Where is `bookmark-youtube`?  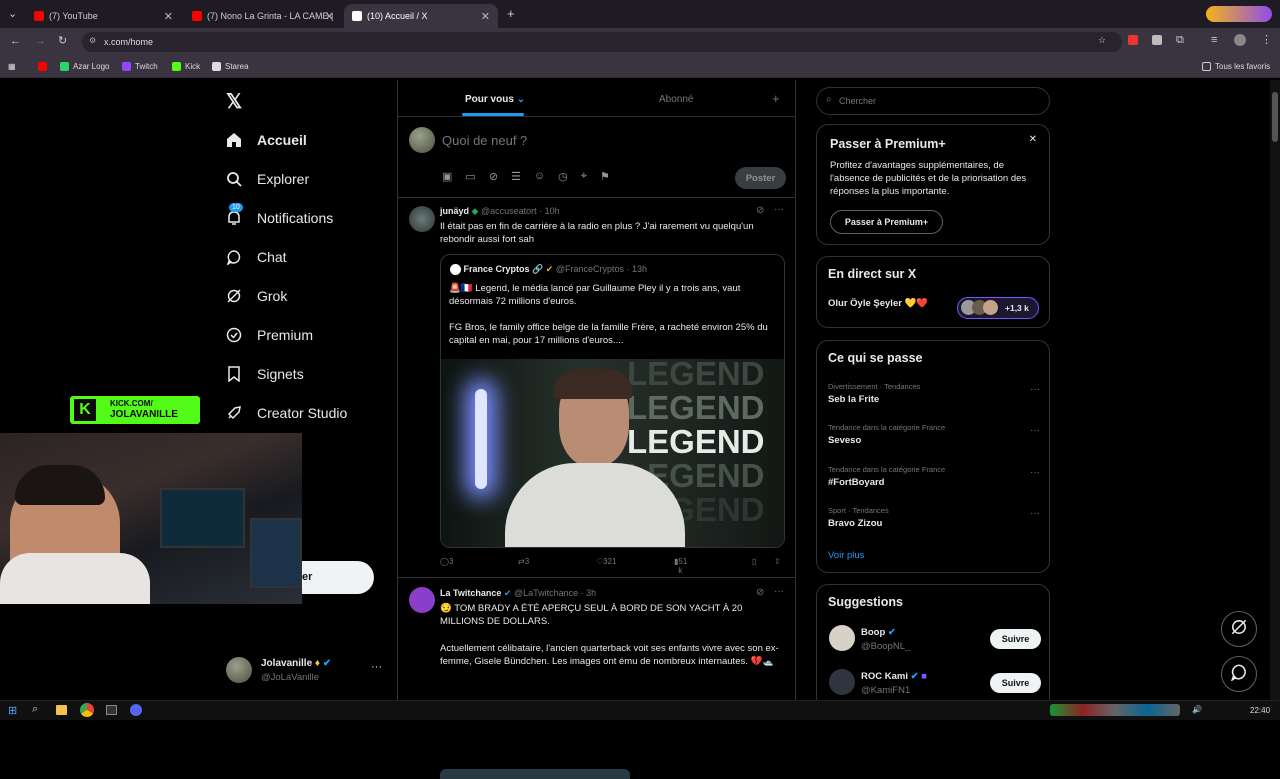
bookmark-youtube is located at coordinates (44, 66).